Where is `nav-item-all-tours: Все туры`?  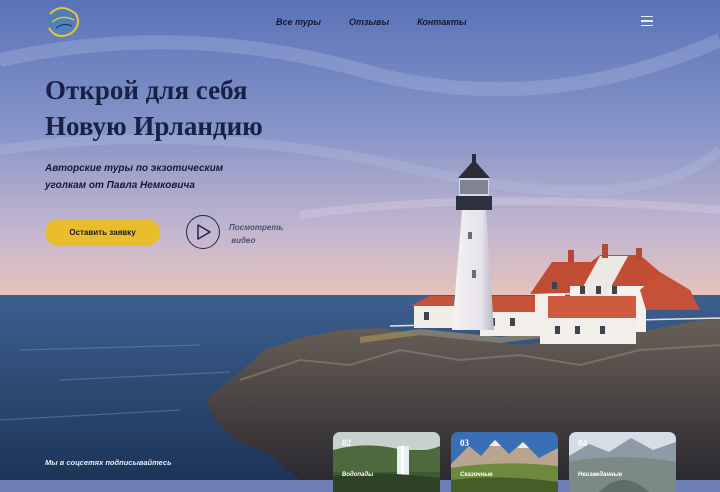 nav-item-all-tours: Все туры is located at coordinates (298, 22).